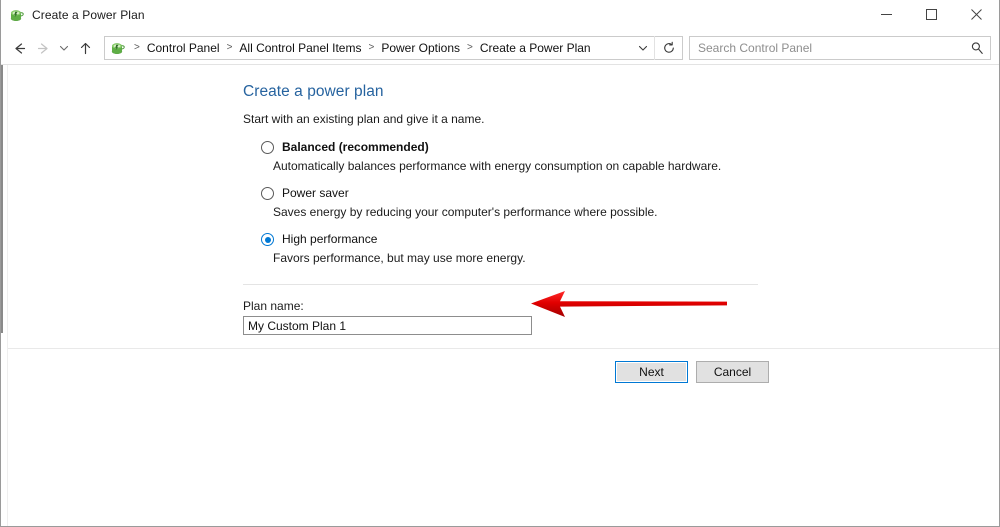  Describe the element at coordinates (267, 147) in the screenshot. I see `radio-balanced` at that location.